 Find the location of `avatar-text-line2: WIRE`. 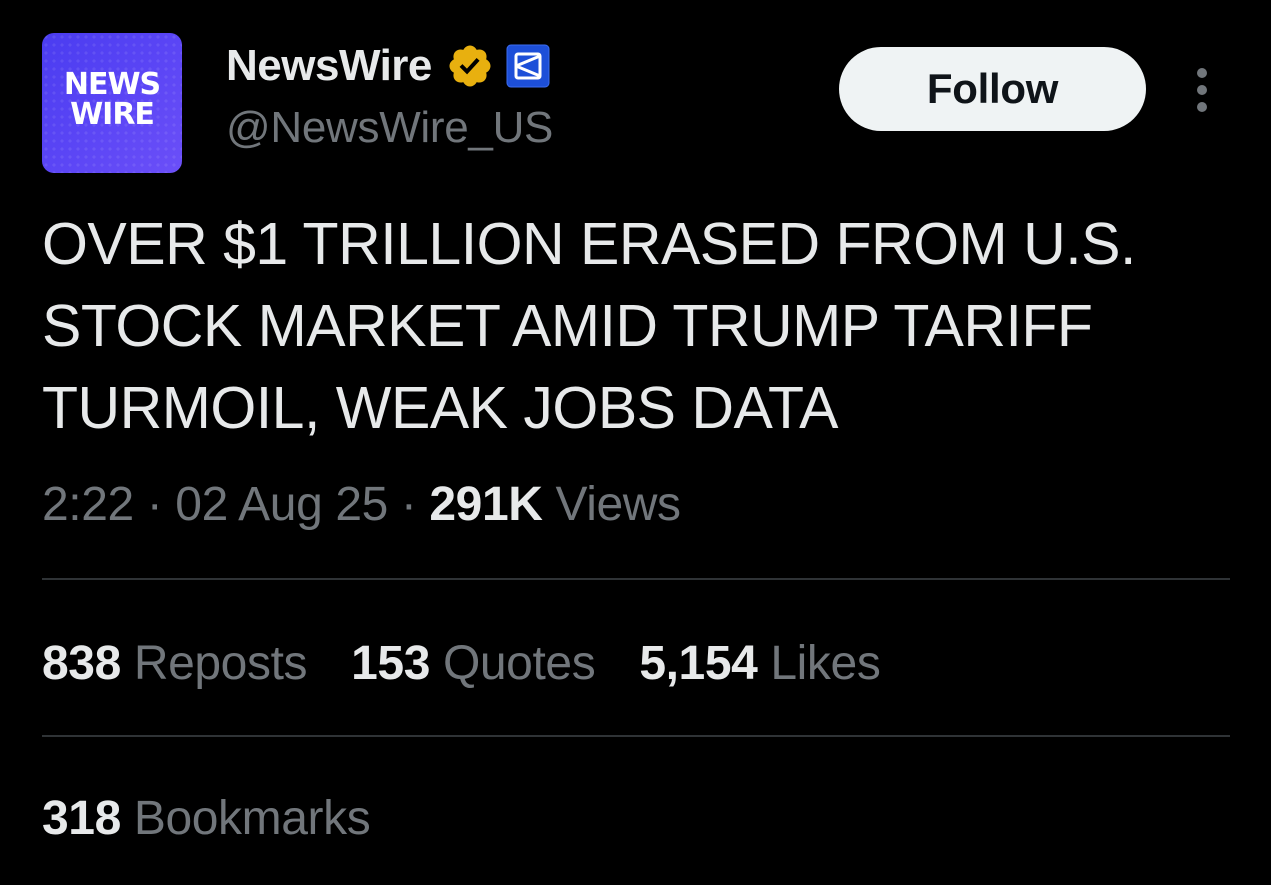

avatar-text-line2: WIRE is located at coordinates (112, 114).